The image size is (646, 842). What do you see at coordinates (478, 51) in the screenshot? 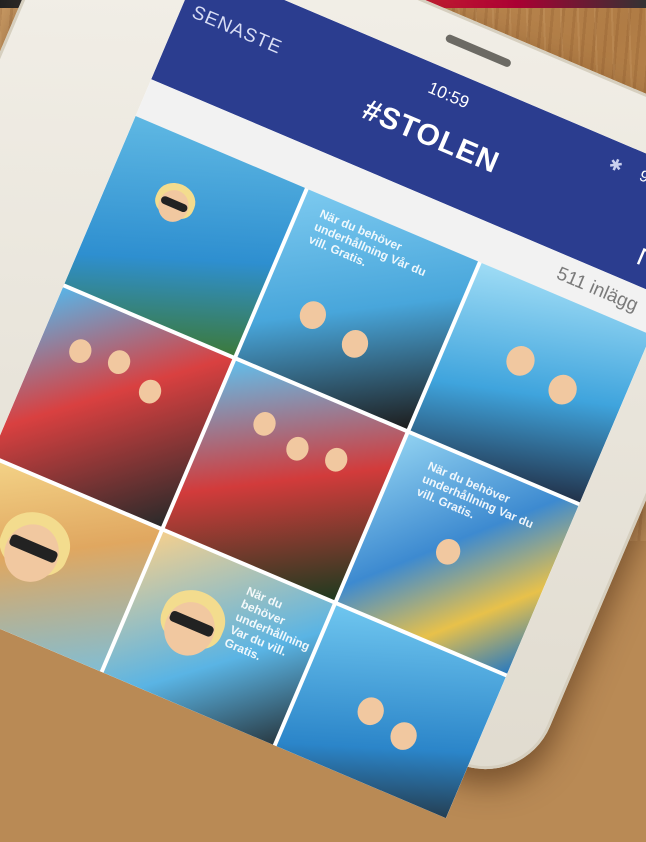
I see `earpiece-speaker` at bounding box center [478, 51].